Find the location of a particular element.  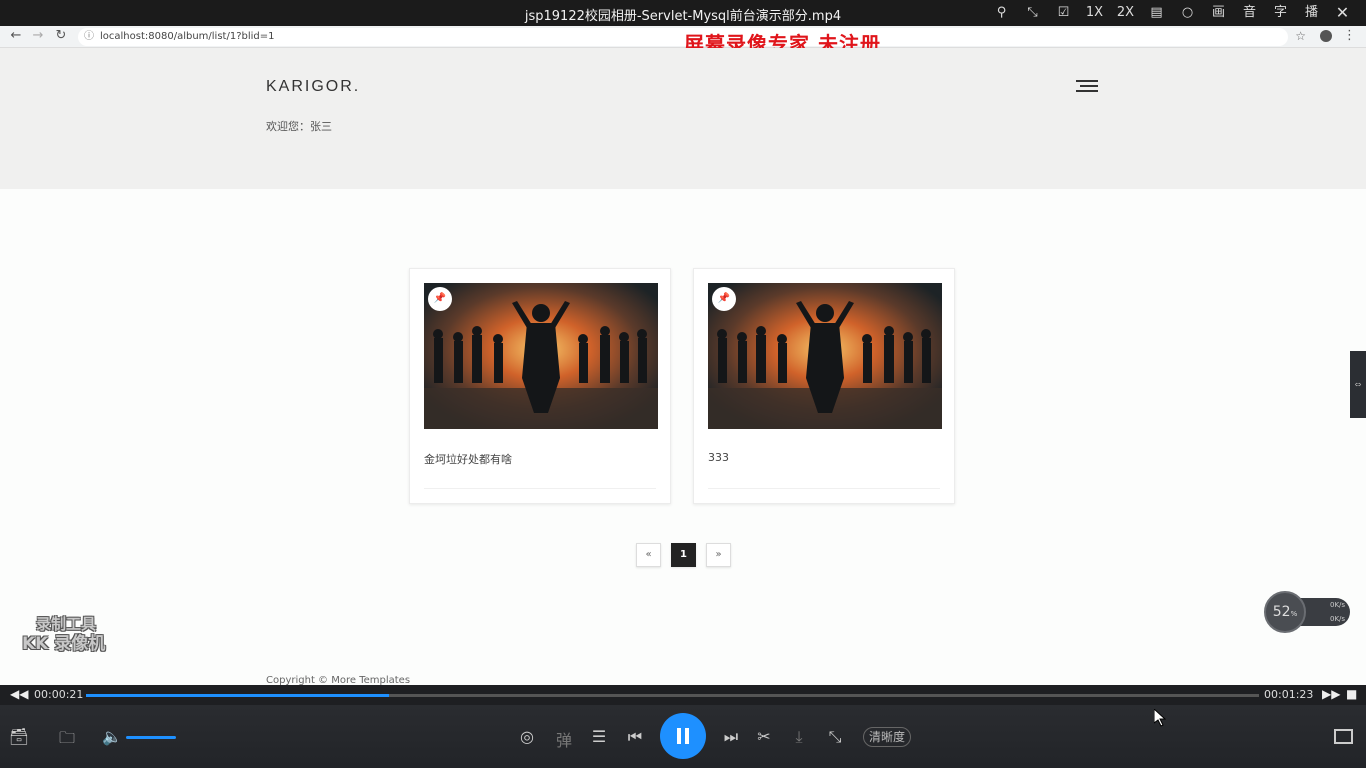

close-icon: ✕ is located at coordinates (1342, 13).